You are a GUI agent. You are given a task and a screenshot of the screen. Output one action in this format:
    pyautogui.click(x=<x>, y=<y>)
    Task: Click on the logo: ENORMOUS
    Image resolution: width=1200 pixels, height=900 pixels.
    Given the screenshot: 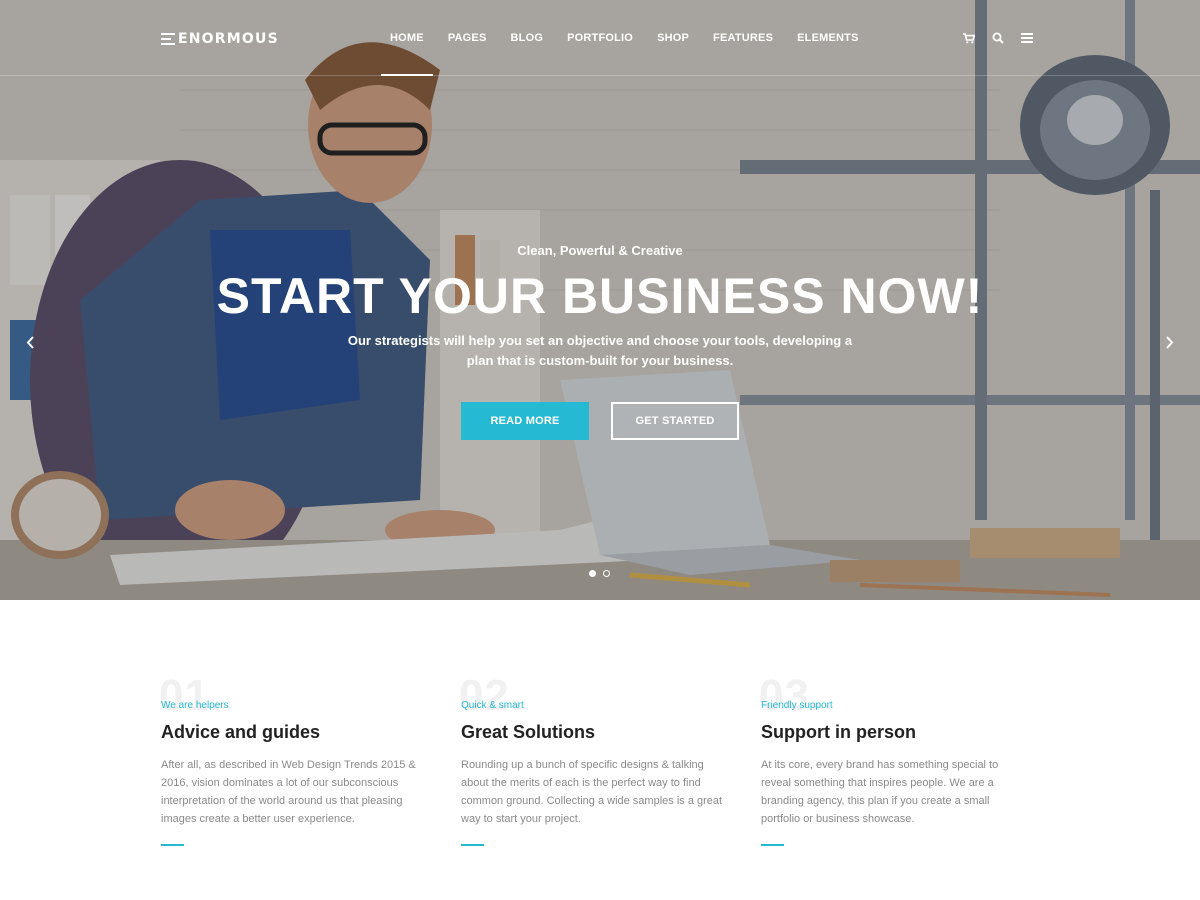 What is the action you would take?
    pyautogui.click(x=220, y=39)
    